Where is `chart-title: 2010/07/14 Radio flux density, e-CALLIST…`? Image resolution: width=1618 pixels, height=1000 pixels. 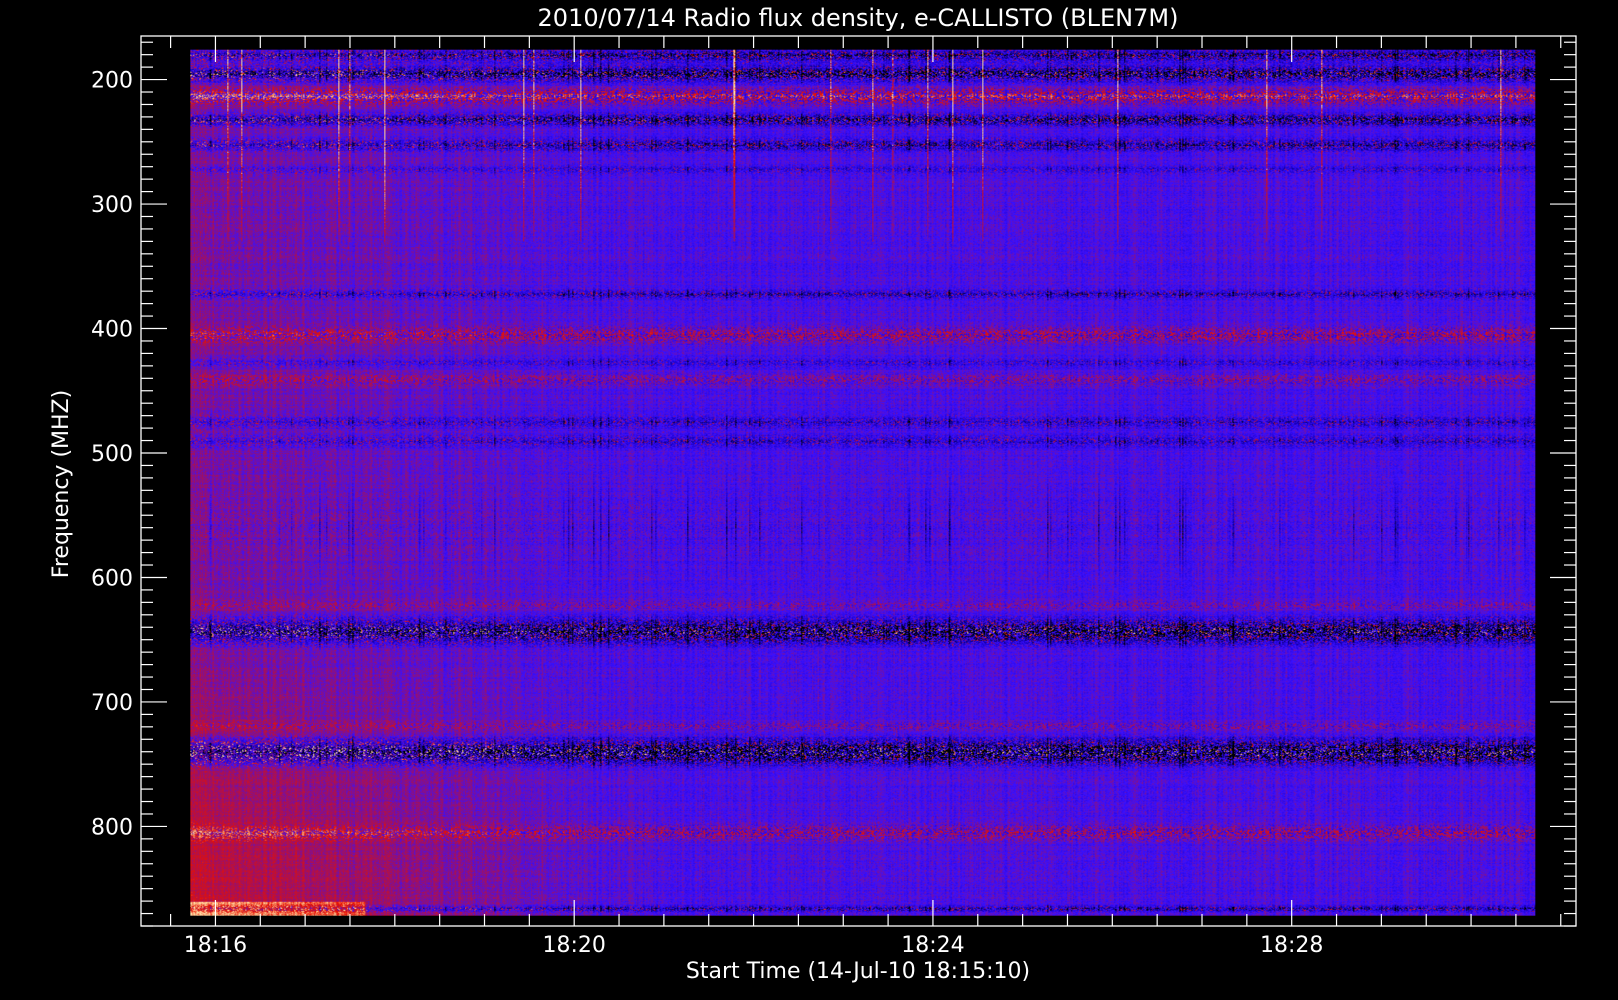
chart-title: 2010/07/14 Radio flux density, e-CALLIST… is located at coordinates (858, 18).